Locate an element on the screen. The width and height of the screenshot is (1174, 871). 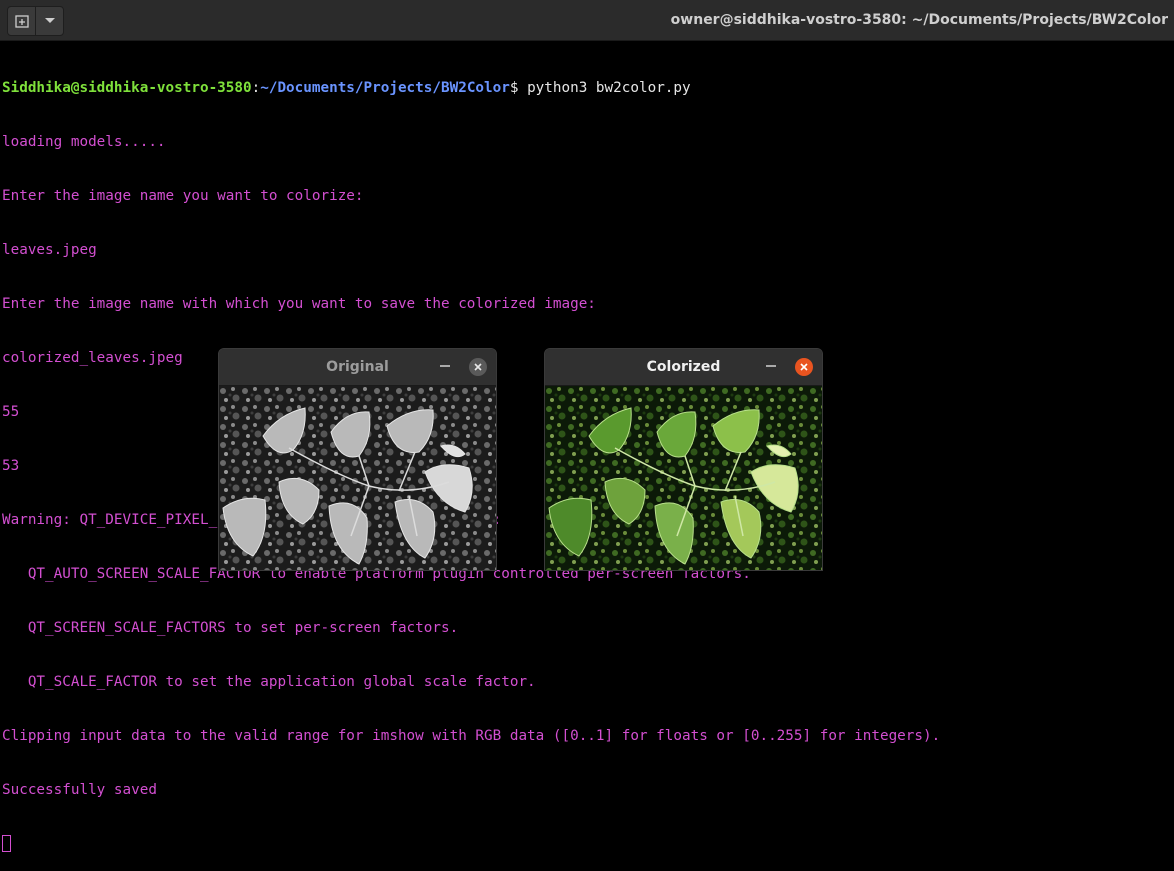
menu-dropdown-button is located at coordinates (49, 21).